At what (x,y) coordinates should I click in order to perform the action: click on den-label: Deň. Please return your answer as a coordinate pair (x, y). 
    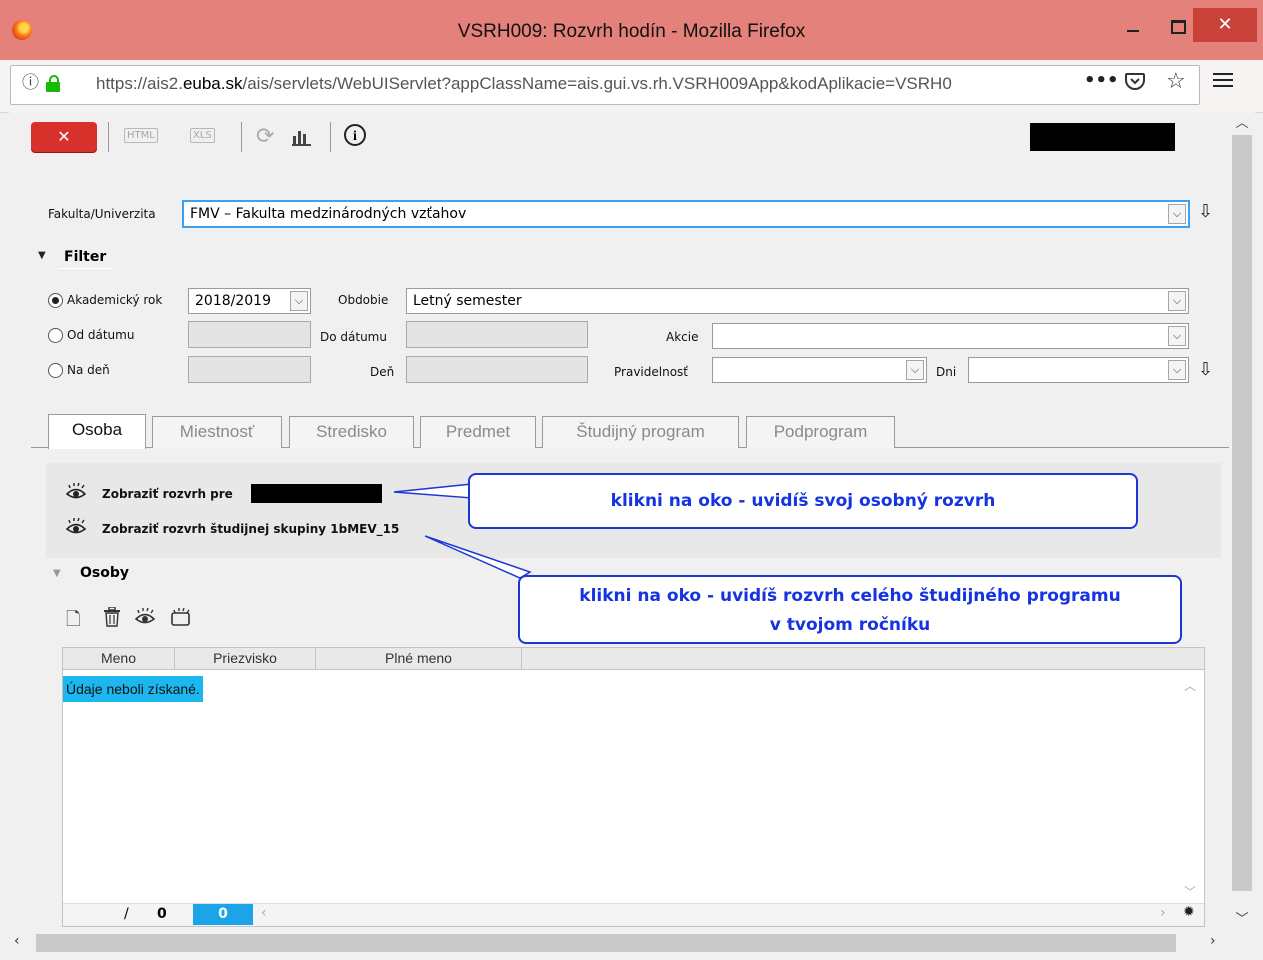
    Looking at the image, I should click on (382, 372).